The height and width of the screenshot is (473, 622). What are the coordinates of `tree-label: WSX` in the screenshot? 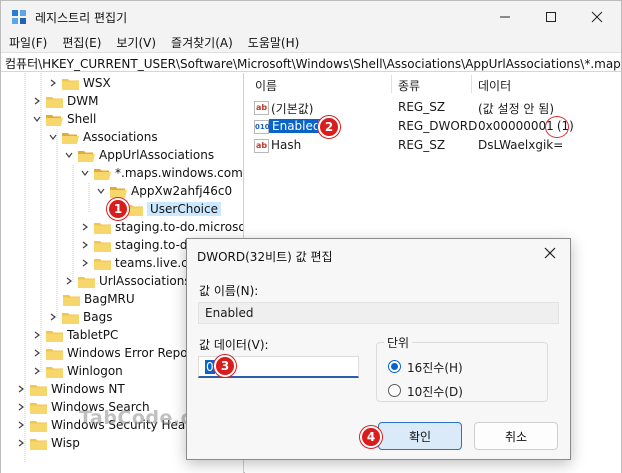 It's located at (97, 83).